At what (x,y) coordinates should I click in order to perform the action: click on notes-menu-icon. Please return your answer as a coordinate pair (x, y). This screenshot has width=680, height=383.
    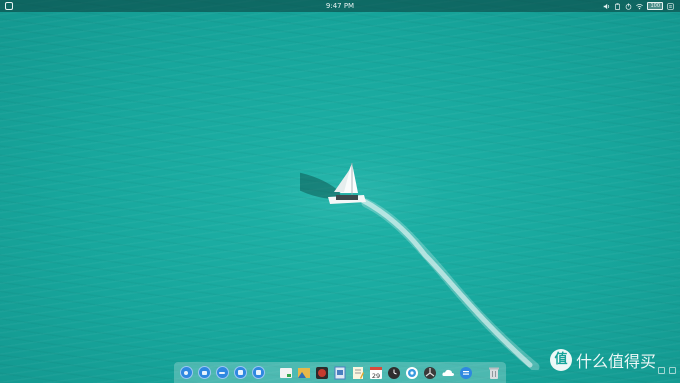
    Looking at the image, I should click on (258, 373).